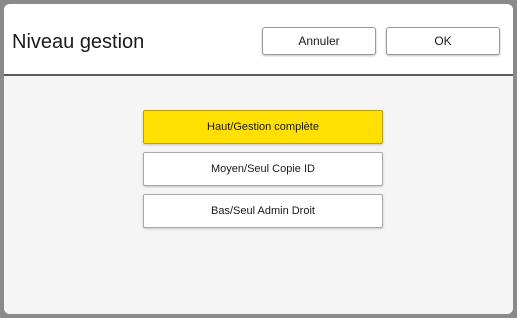 Image resolution: width=517 pixels, height=318 pixels. Describe the element at coordinates (78, 42) in the screenshot. I see `dialog-title: Niveau gestion` at that location.